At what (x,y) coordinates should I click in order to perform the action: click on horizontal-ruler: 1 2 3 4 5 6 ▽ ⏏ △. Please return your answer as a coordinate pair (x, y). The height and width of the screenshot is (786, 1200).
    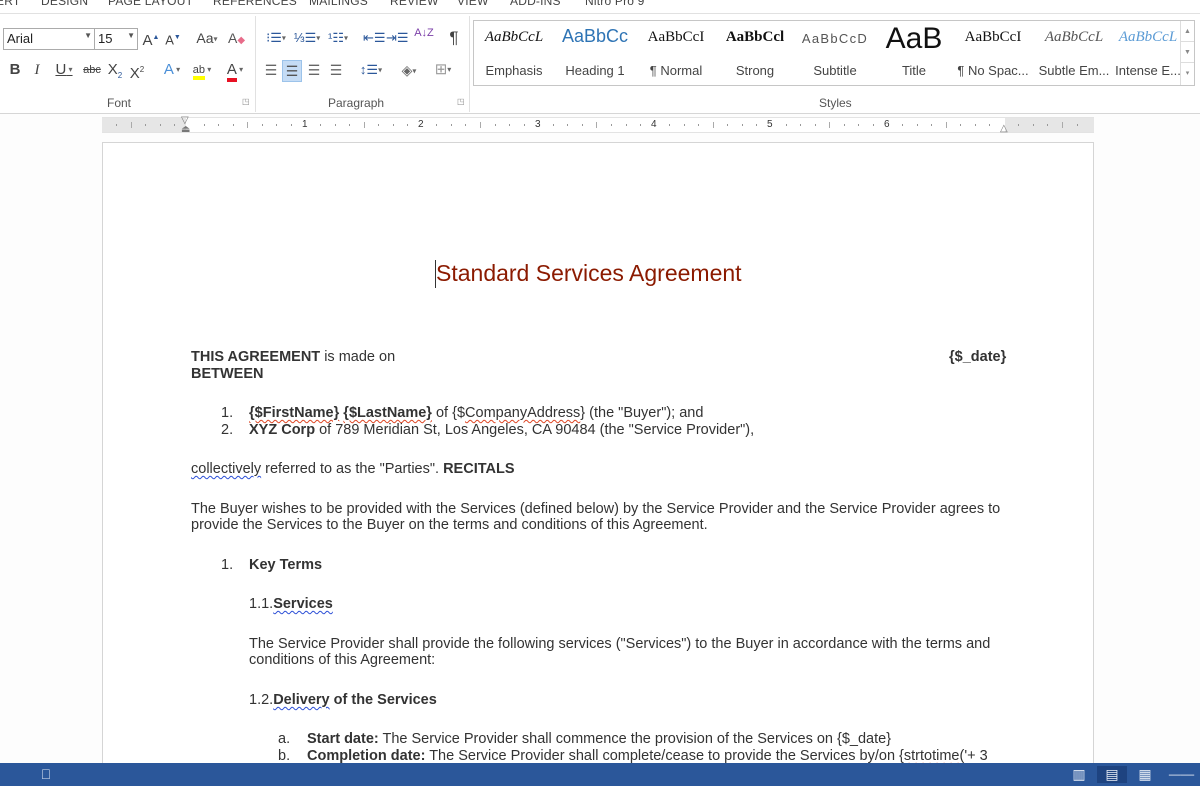
    Looking at the image, I should click on (598, 125).